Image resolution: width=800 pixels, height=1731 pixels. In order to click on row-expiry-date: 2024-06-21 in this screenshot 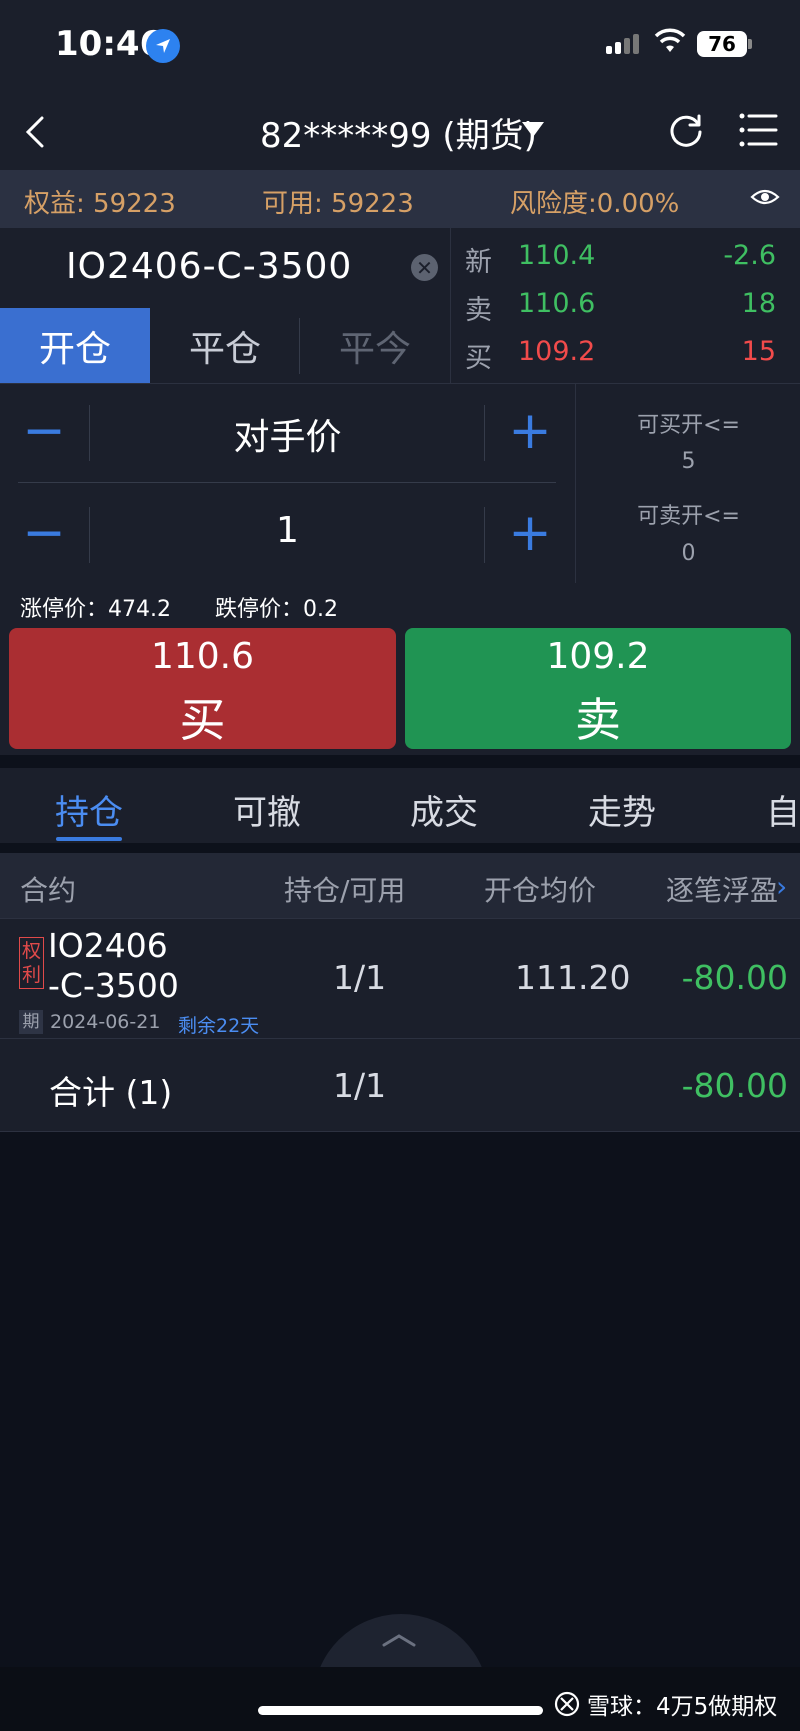, I will do `click(105, 1022)`.